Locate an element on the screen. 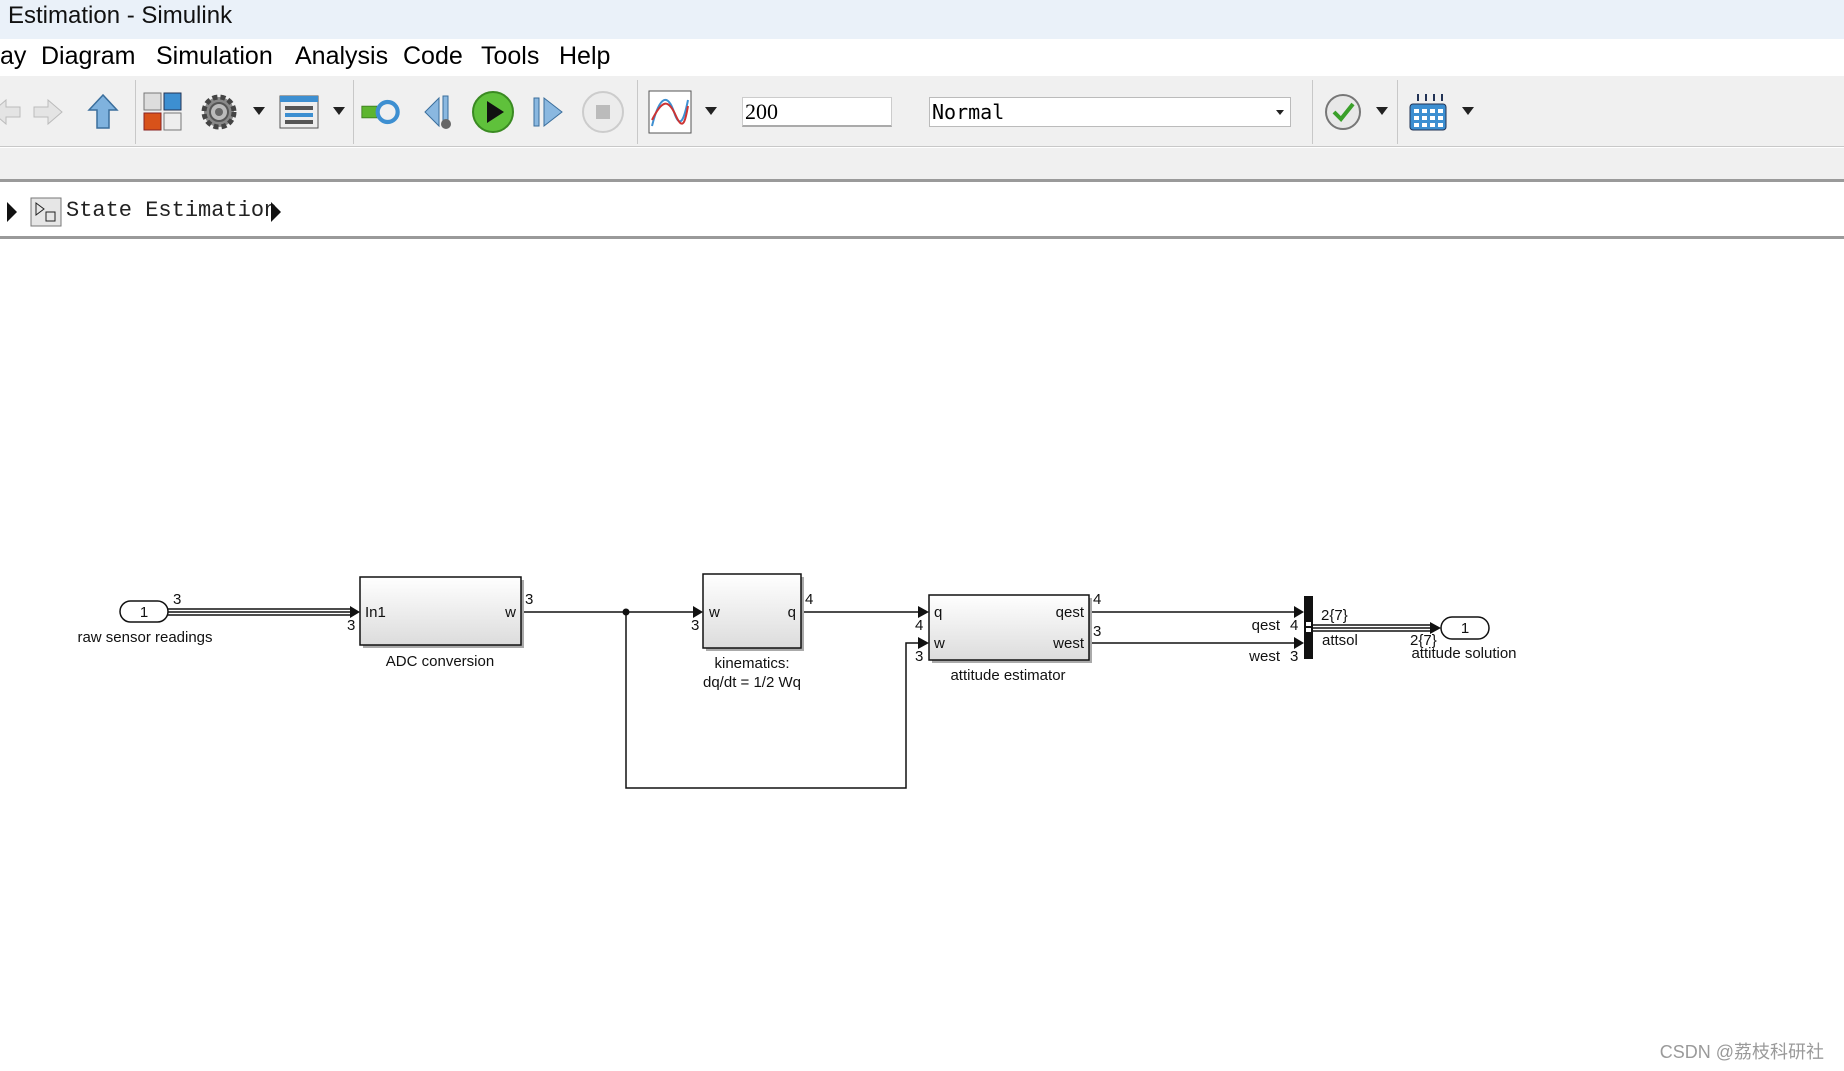 The image size is (1844, 1071). kinematics-block: w q is located at coordinates (753, 612).